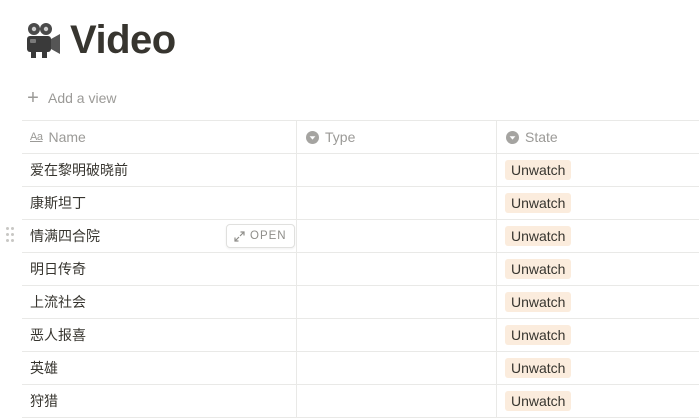  I want to click on table-header: Aa Name Type State, so click(360, 137).